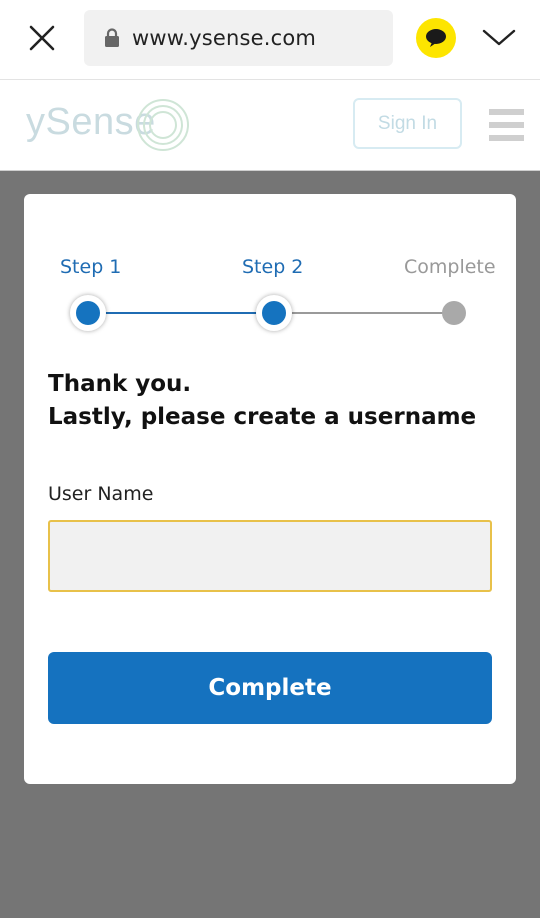  Describe the element at coordinates (181, 313) in the screenshot. I see `progress-track-completed` at that location.